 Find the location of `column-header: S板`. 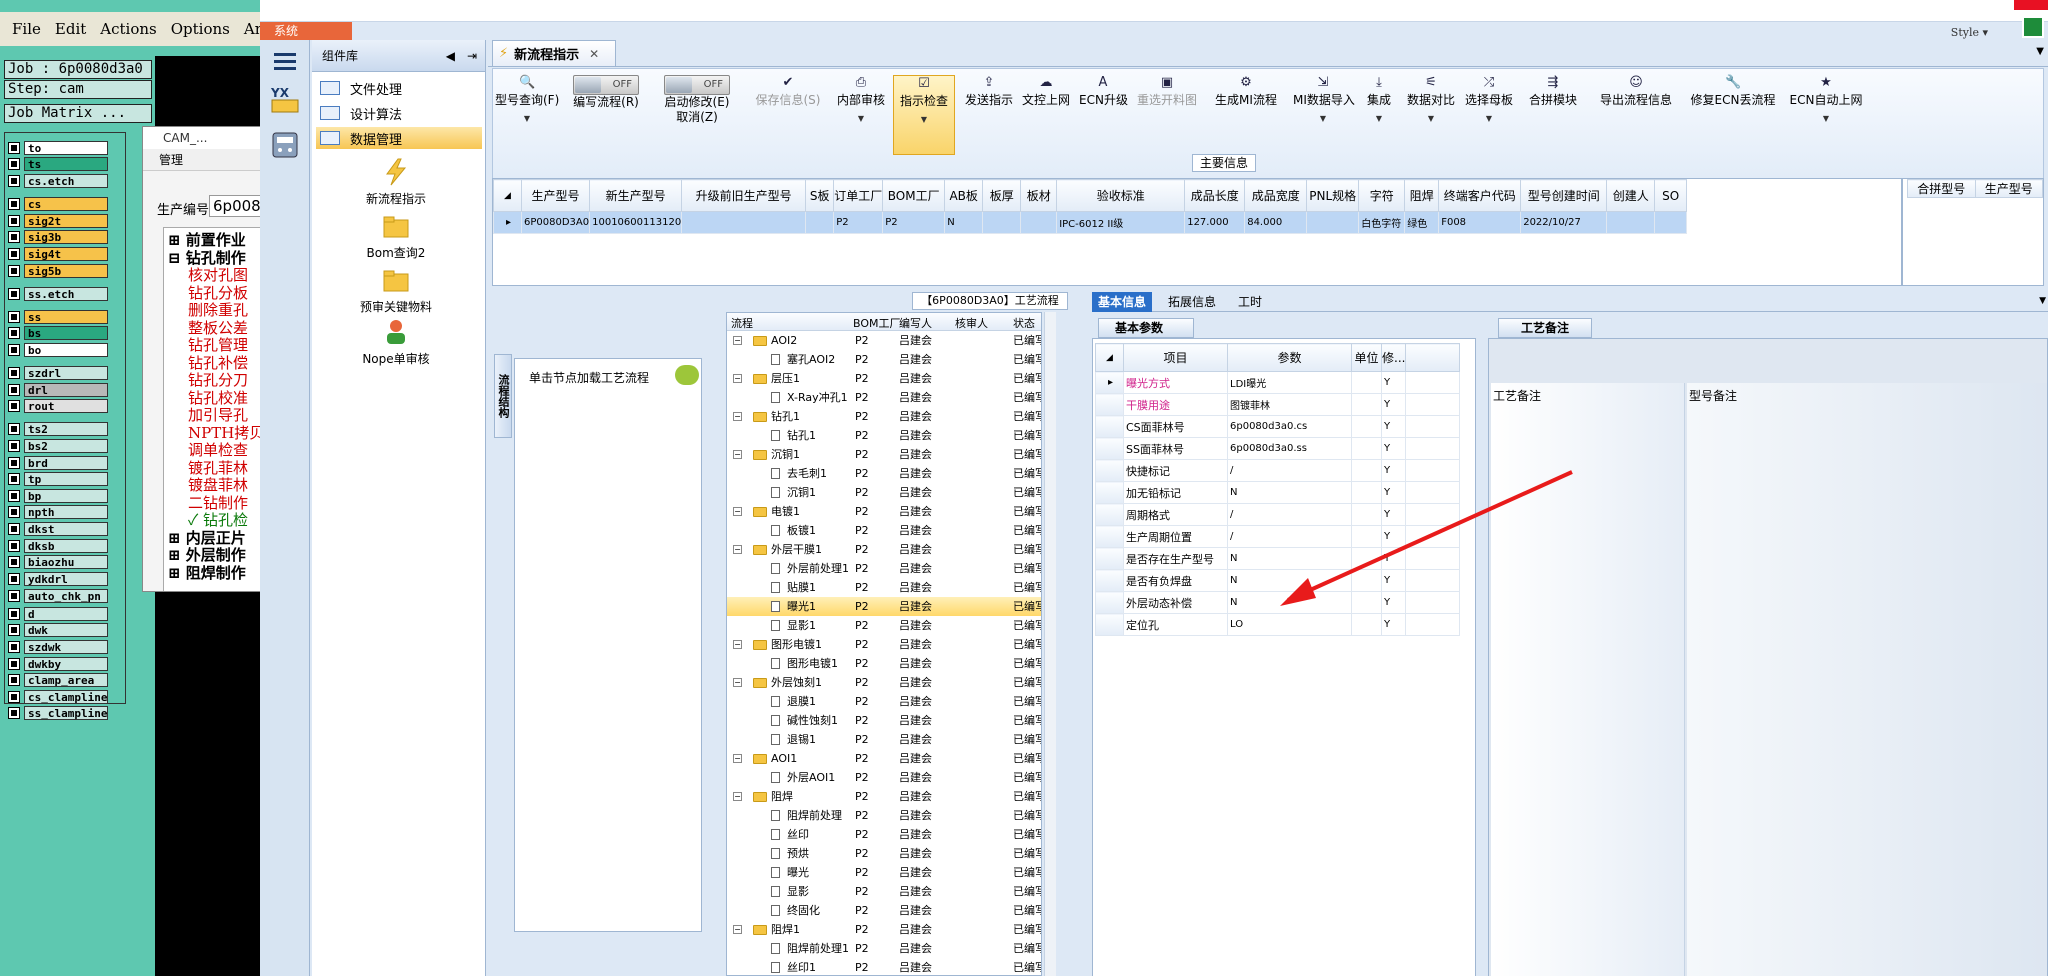

column-header: S板 is located at coordinates (820, 195).